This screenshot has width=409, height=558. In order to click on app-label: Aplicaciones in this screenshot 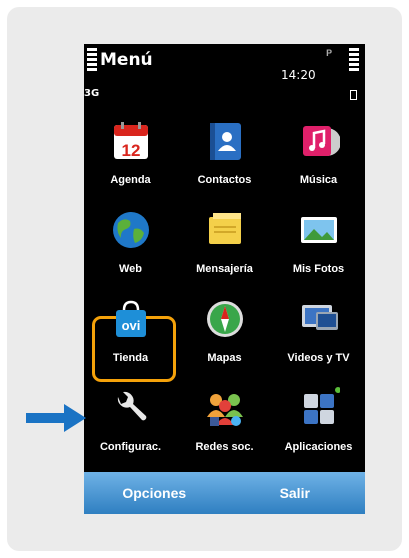, I will do `click(318, 447)`.